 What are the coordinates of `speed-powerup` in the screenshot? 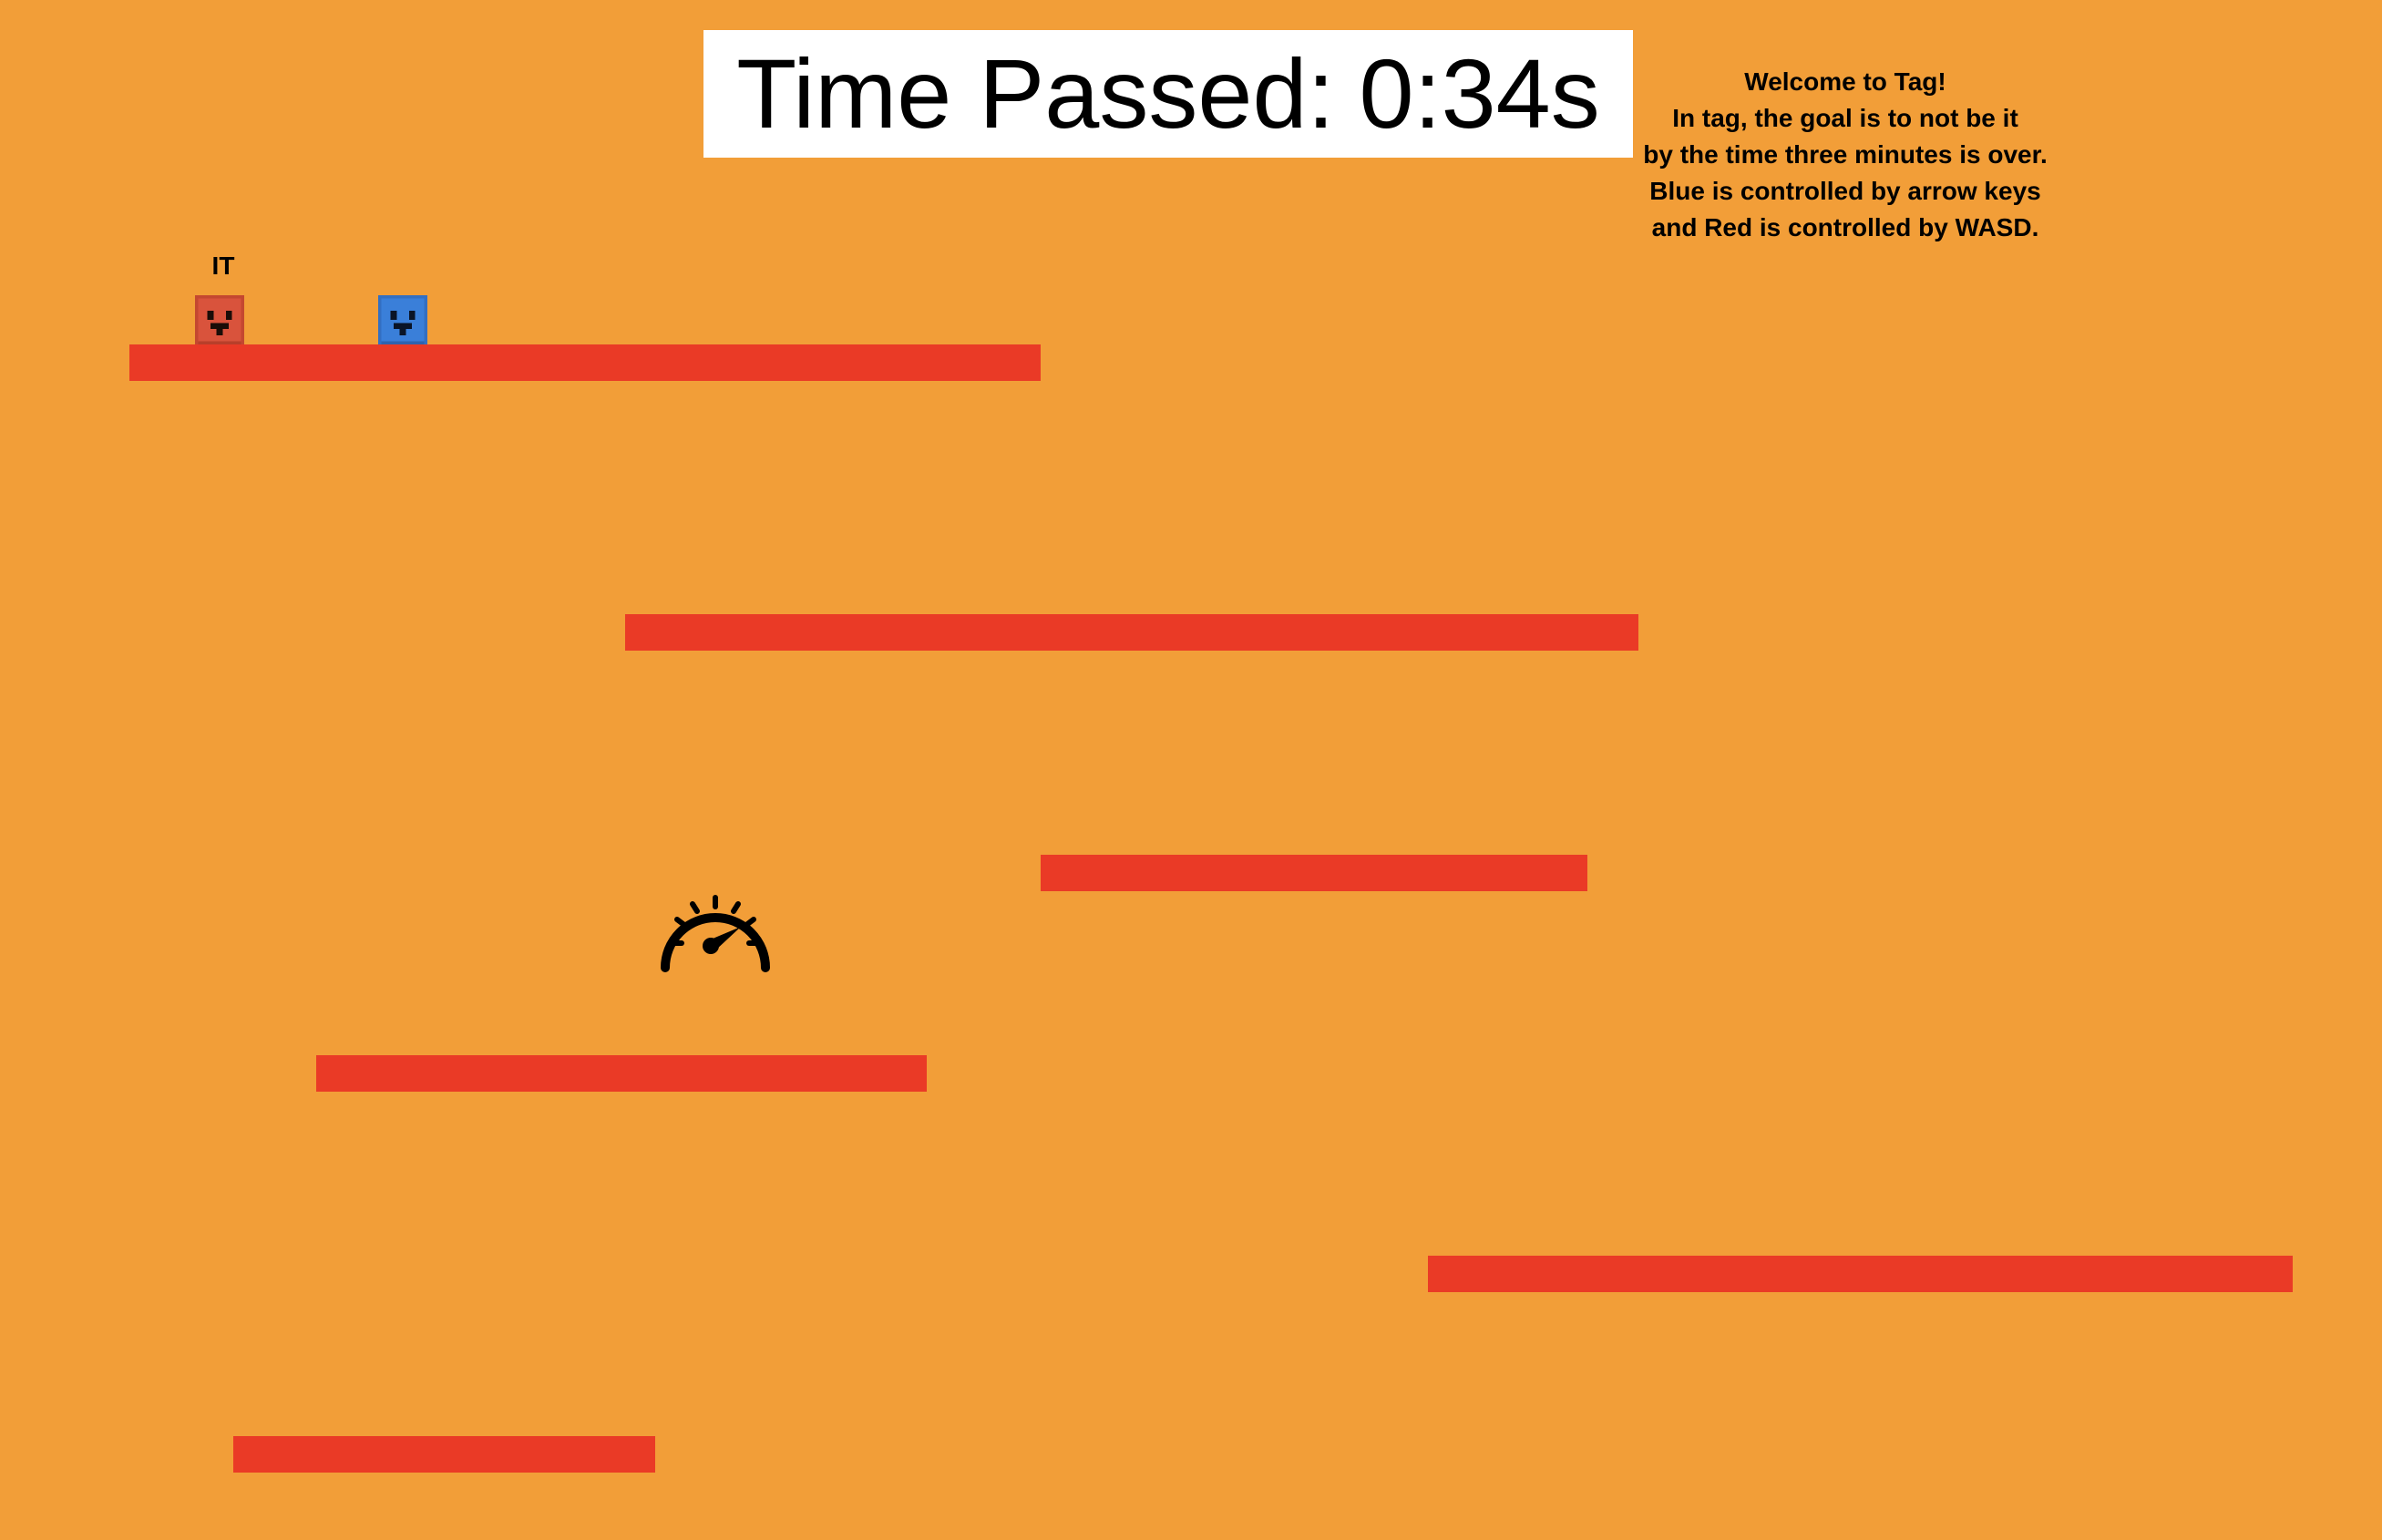 It's located at (715, 929).